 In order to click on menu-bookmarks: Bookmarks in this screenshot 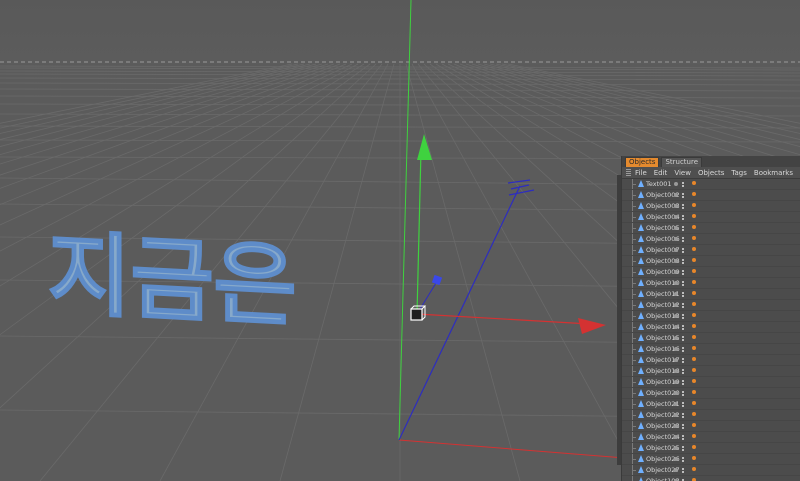, I will do `click(773, 173)`.